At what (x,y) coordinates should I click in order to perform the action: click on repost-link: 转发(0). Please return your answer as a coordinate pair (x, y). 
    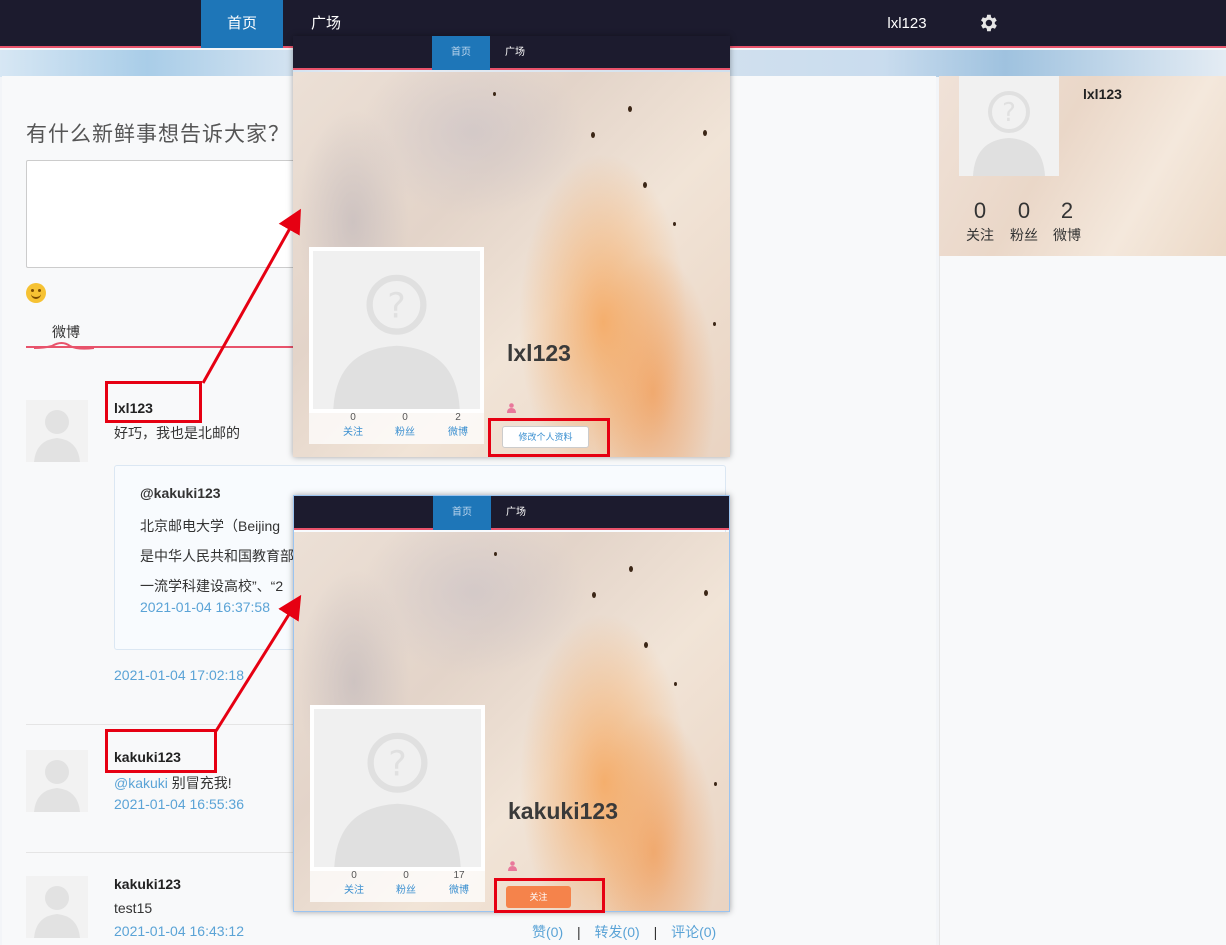
    Looking at the image, I should click on (617, 932).